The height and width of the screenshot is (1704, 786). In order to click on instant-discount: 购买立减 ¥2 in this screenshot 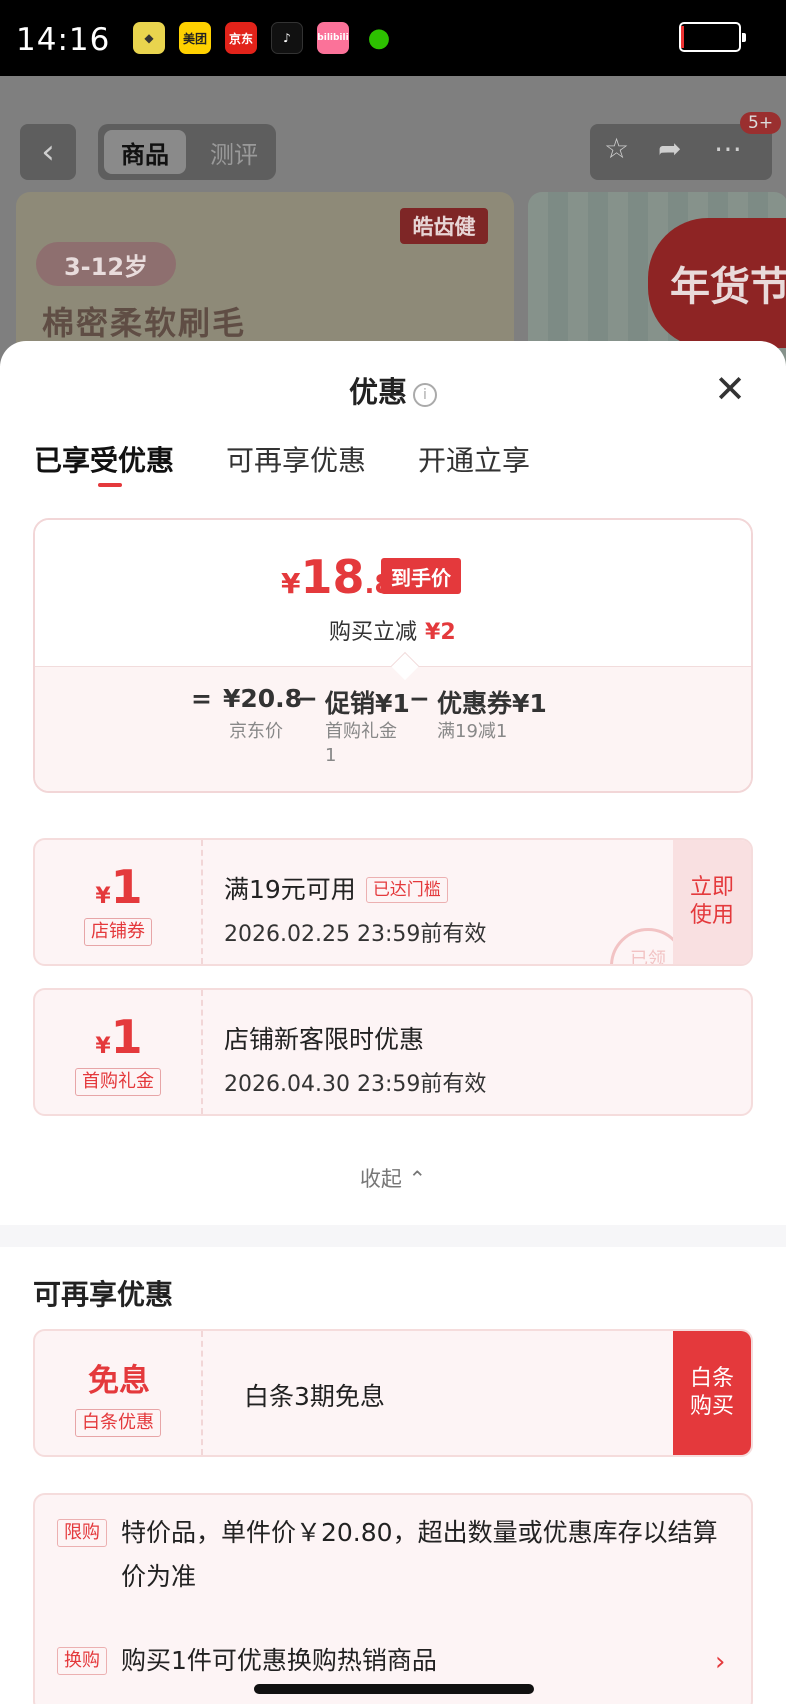, I will do `click(392, 632)`.